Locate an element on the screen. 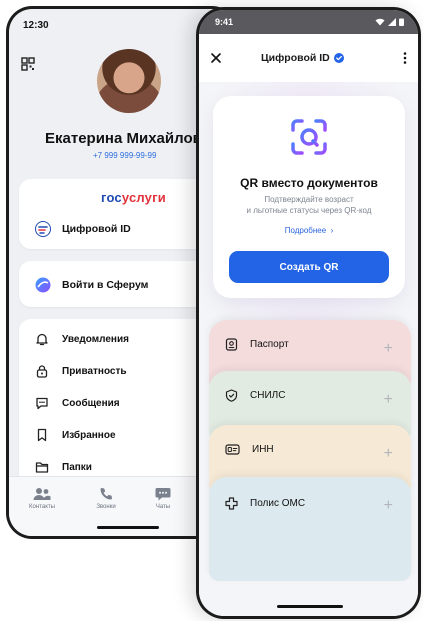 The height and width of the screenshot is (621, 423). status-time: 12:30 is located at coordinates (36, 25).